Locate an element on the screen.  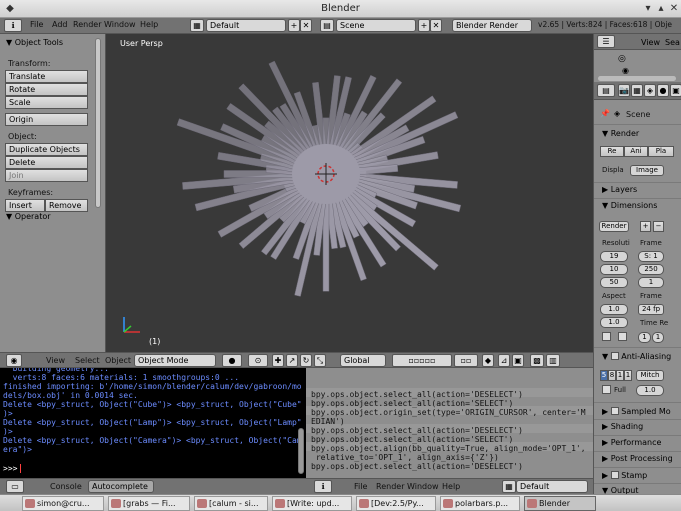
panel-sampled-motion-blur: ▶ Sampled Mo is located at coordinates (636, 411).